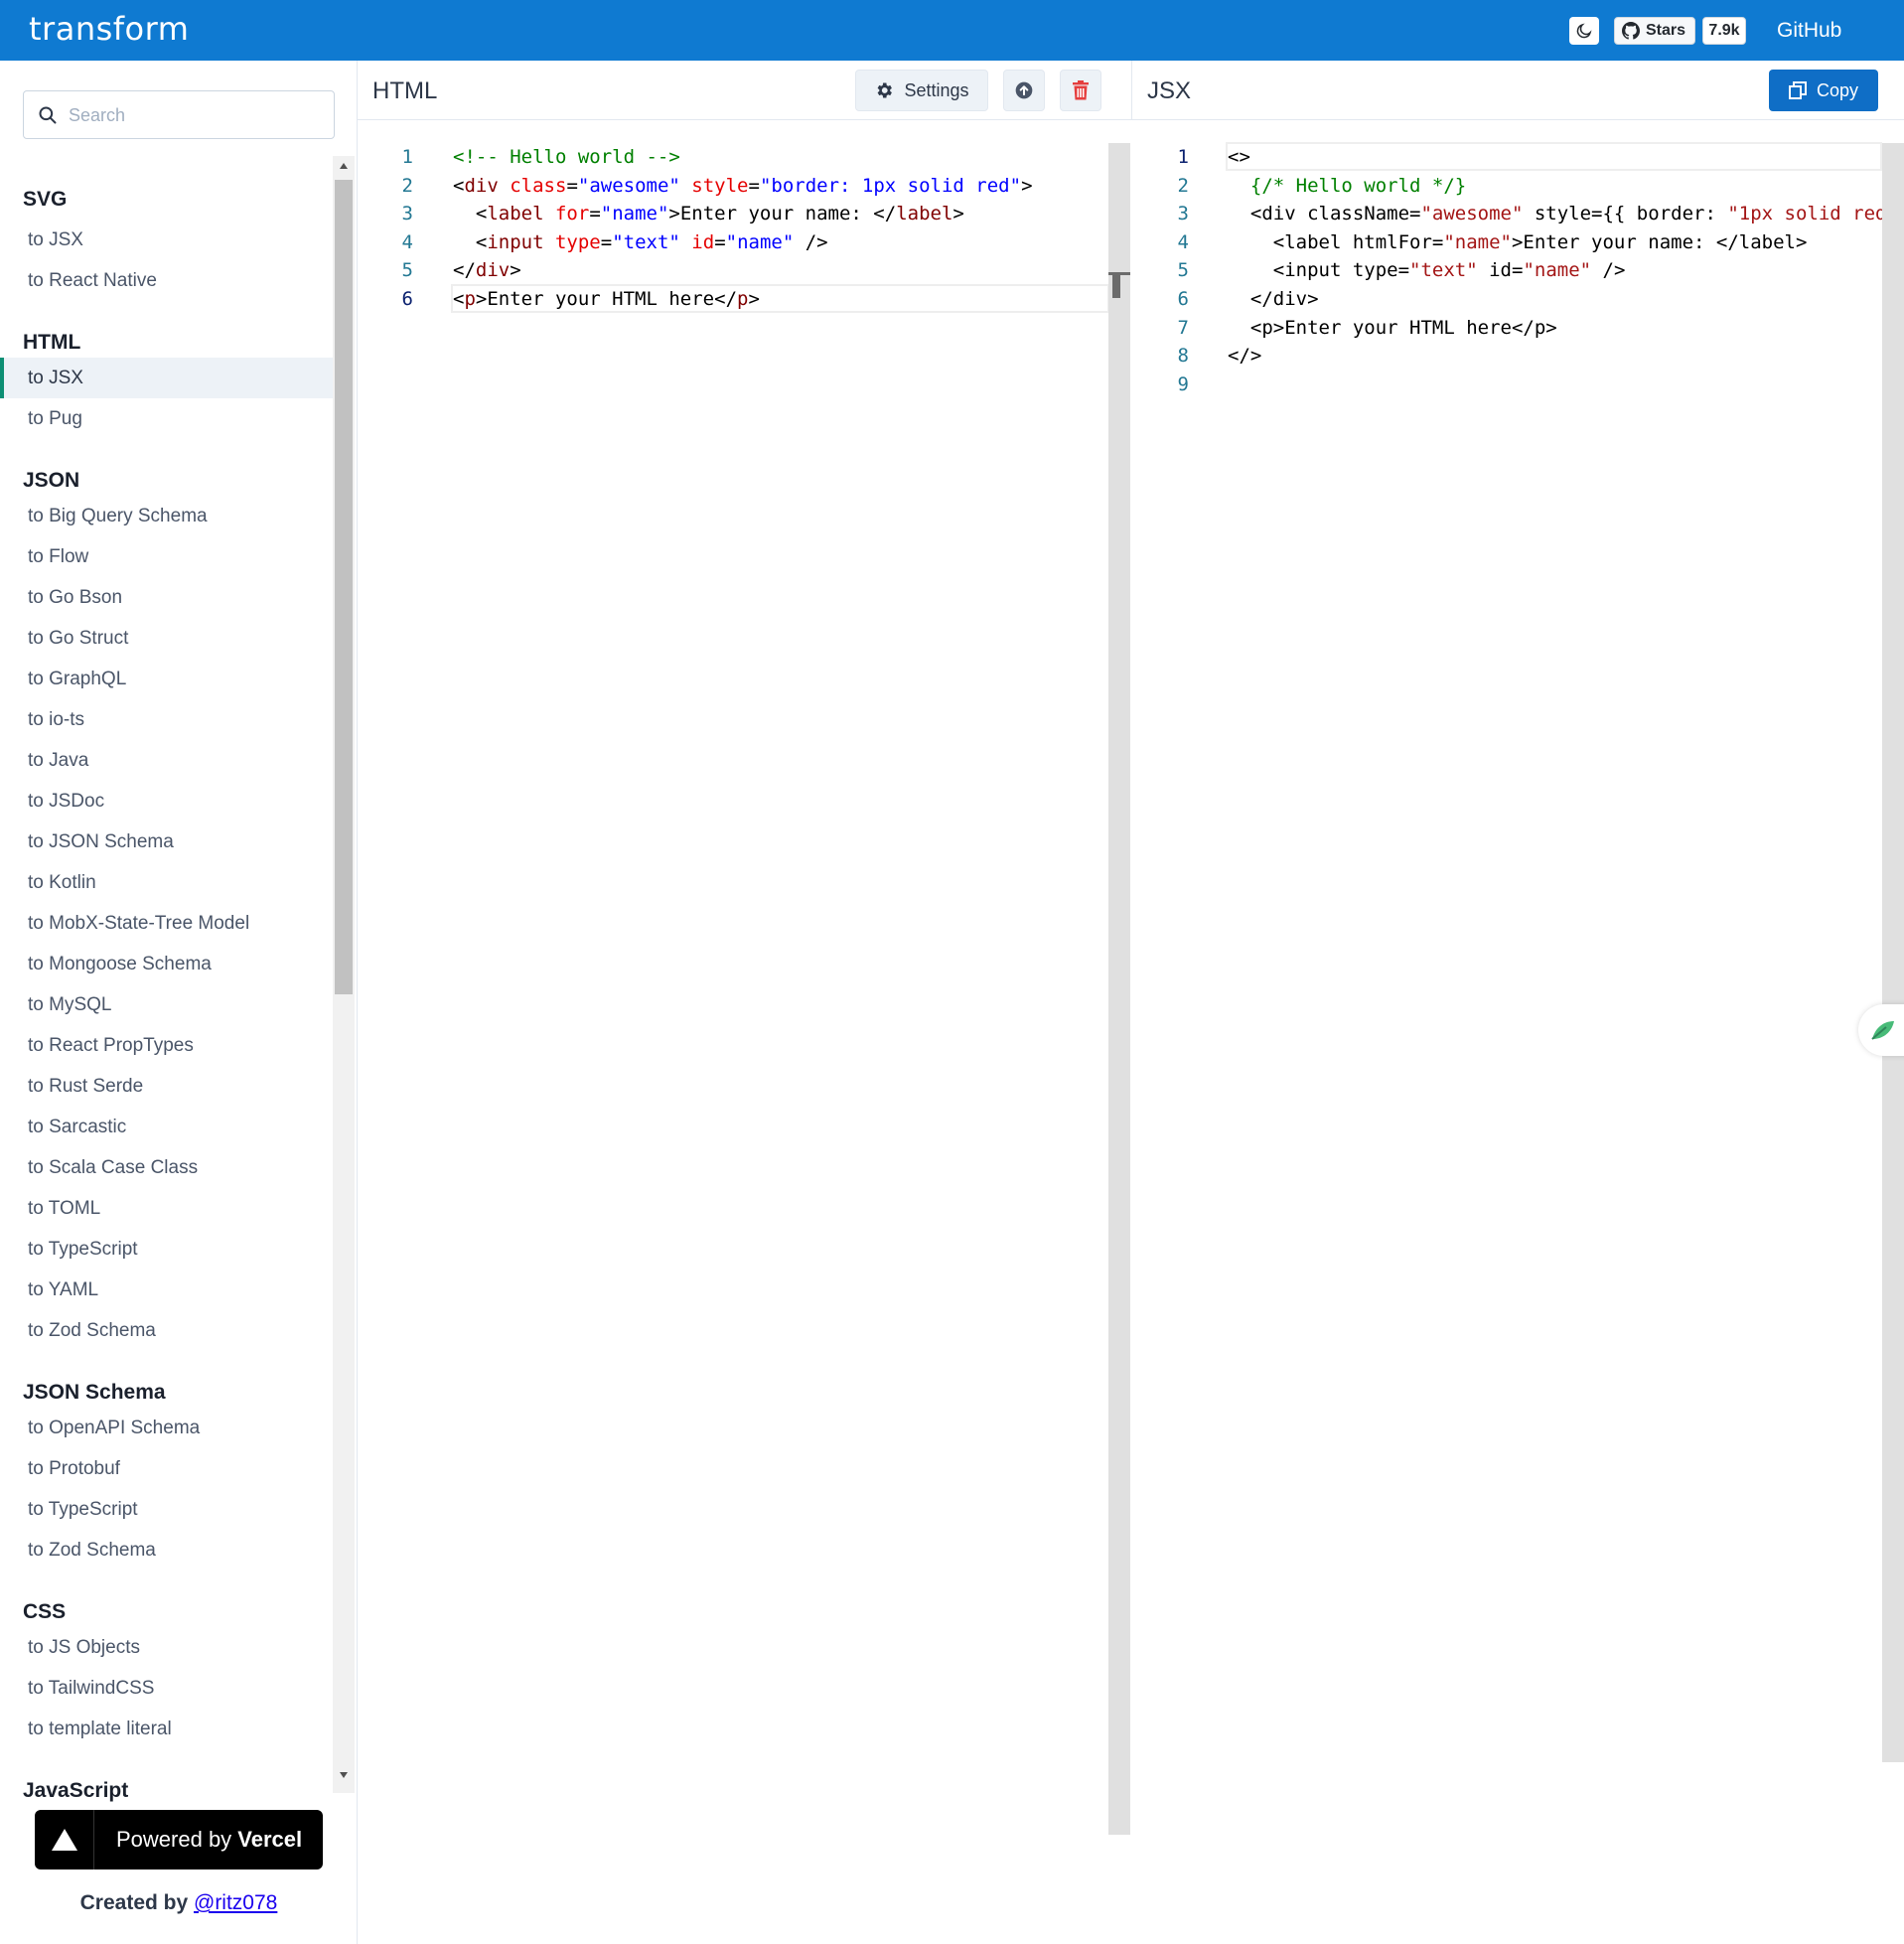 This screenshot has height=1944, width=1904. I want to click on nav-item: to Pug, so click(166, 419).